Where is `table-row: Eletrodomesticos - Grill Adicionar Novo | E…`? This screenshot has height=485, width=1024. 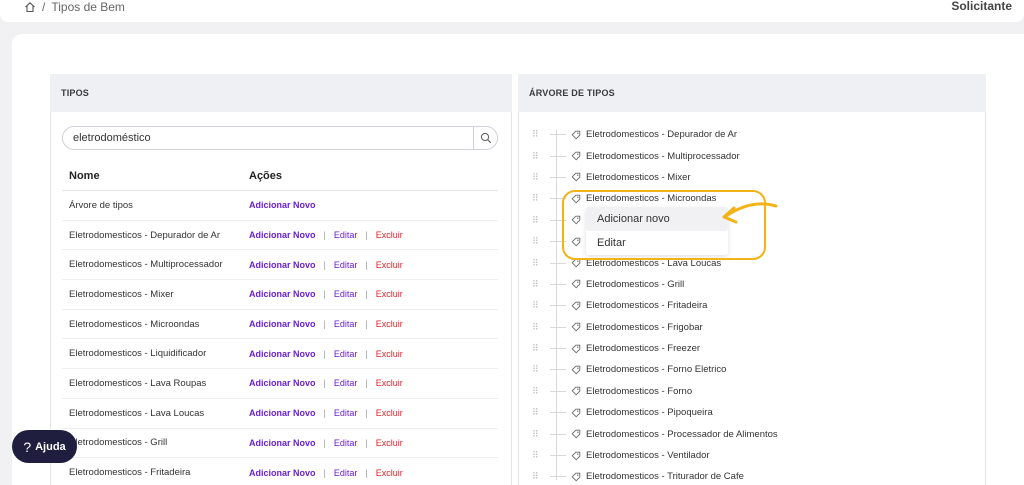 table-row: Eletrodomesticos - Grill Adicionar Novo | E… is located at coordinates (280, 444).